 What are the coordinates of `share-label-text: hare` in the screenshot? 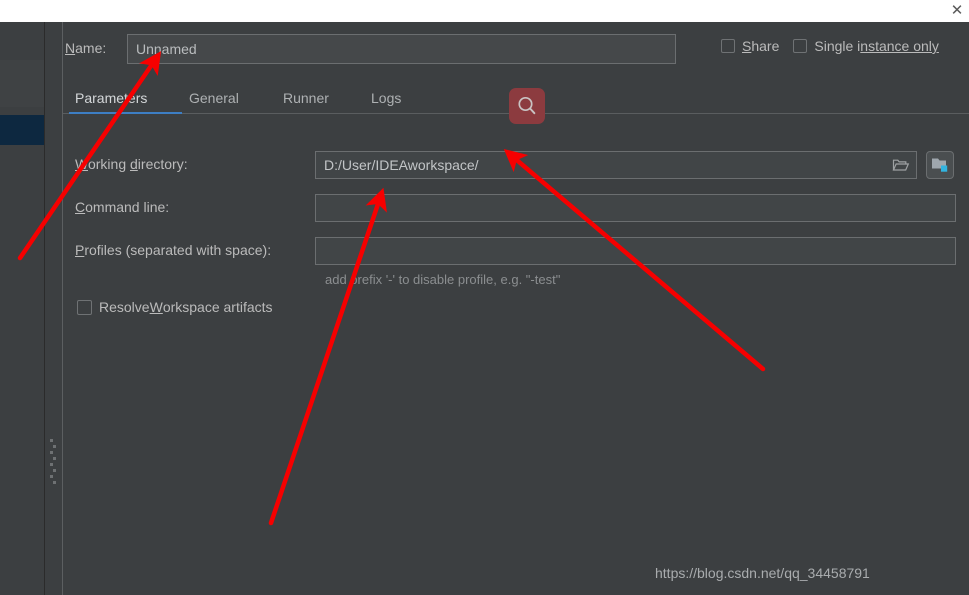 It's located at (765, 46).